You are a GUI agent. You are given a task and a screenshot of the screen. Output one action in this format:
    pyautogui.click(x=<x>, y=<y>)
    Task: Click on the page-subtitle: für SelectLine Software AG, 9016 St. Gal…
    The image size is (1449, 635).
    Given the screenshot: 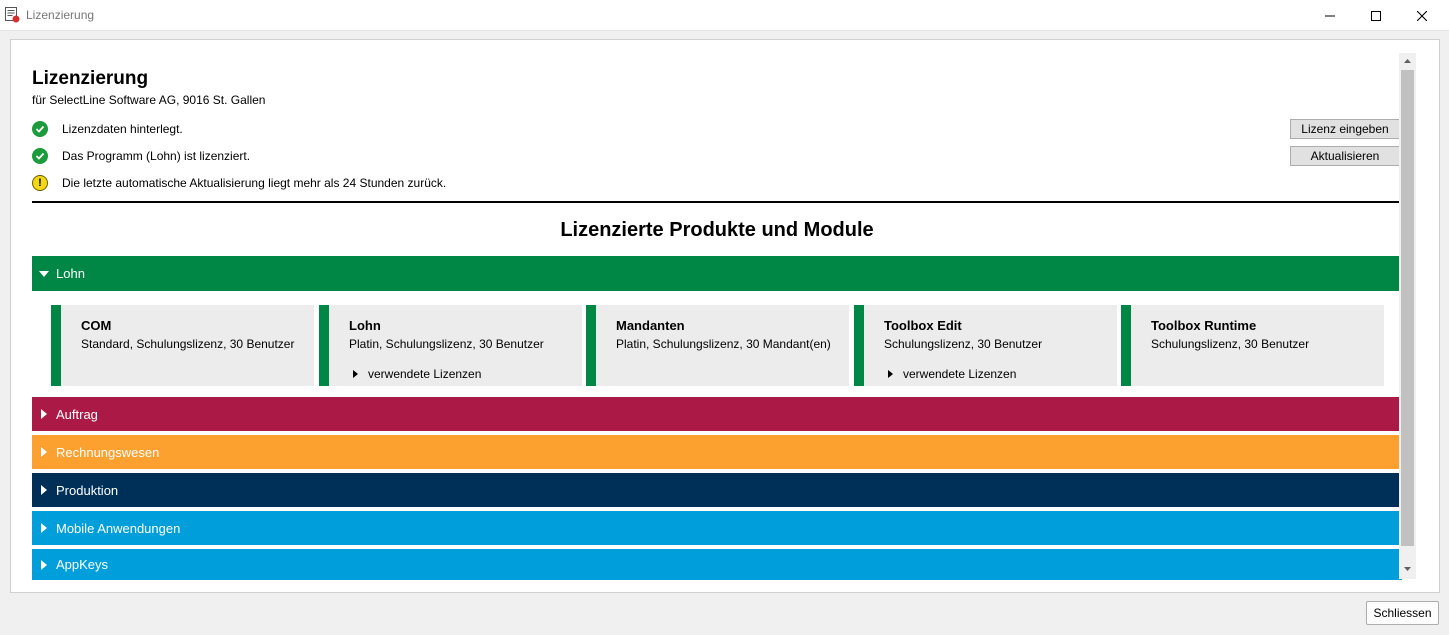 What is the action you would take?
    pyautogui.click(x=149, y=100)
    